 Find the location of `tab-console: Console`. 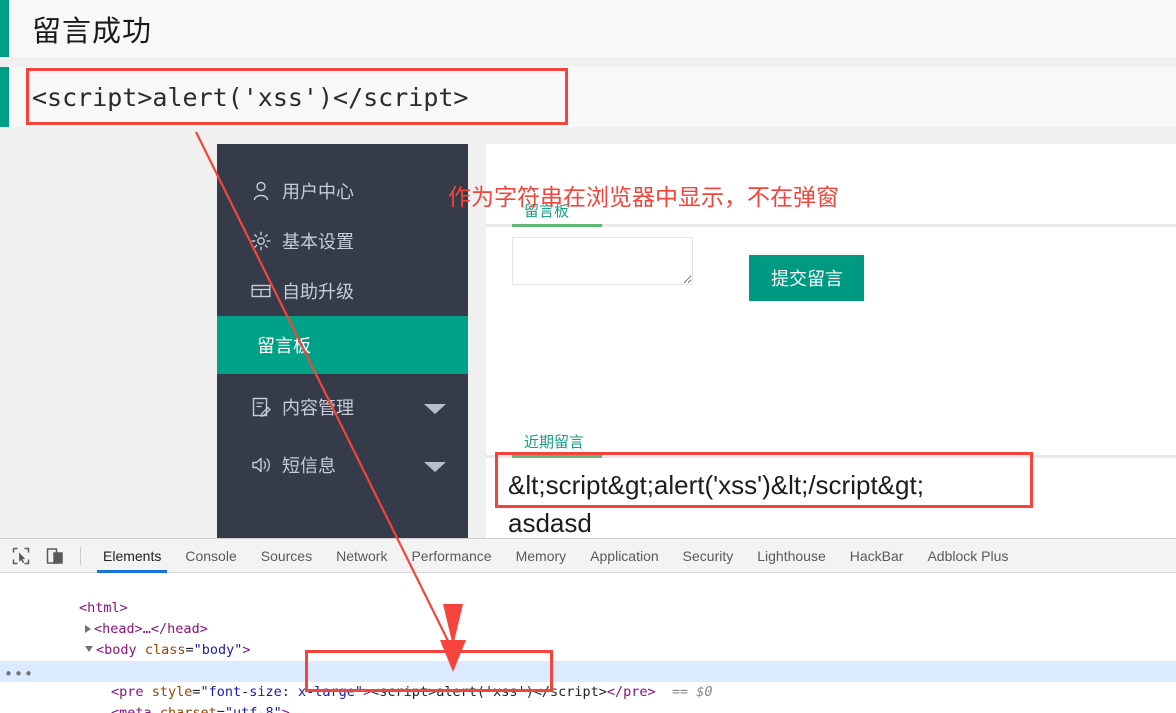

tab-console: Console is located at coordinates (210, 556).